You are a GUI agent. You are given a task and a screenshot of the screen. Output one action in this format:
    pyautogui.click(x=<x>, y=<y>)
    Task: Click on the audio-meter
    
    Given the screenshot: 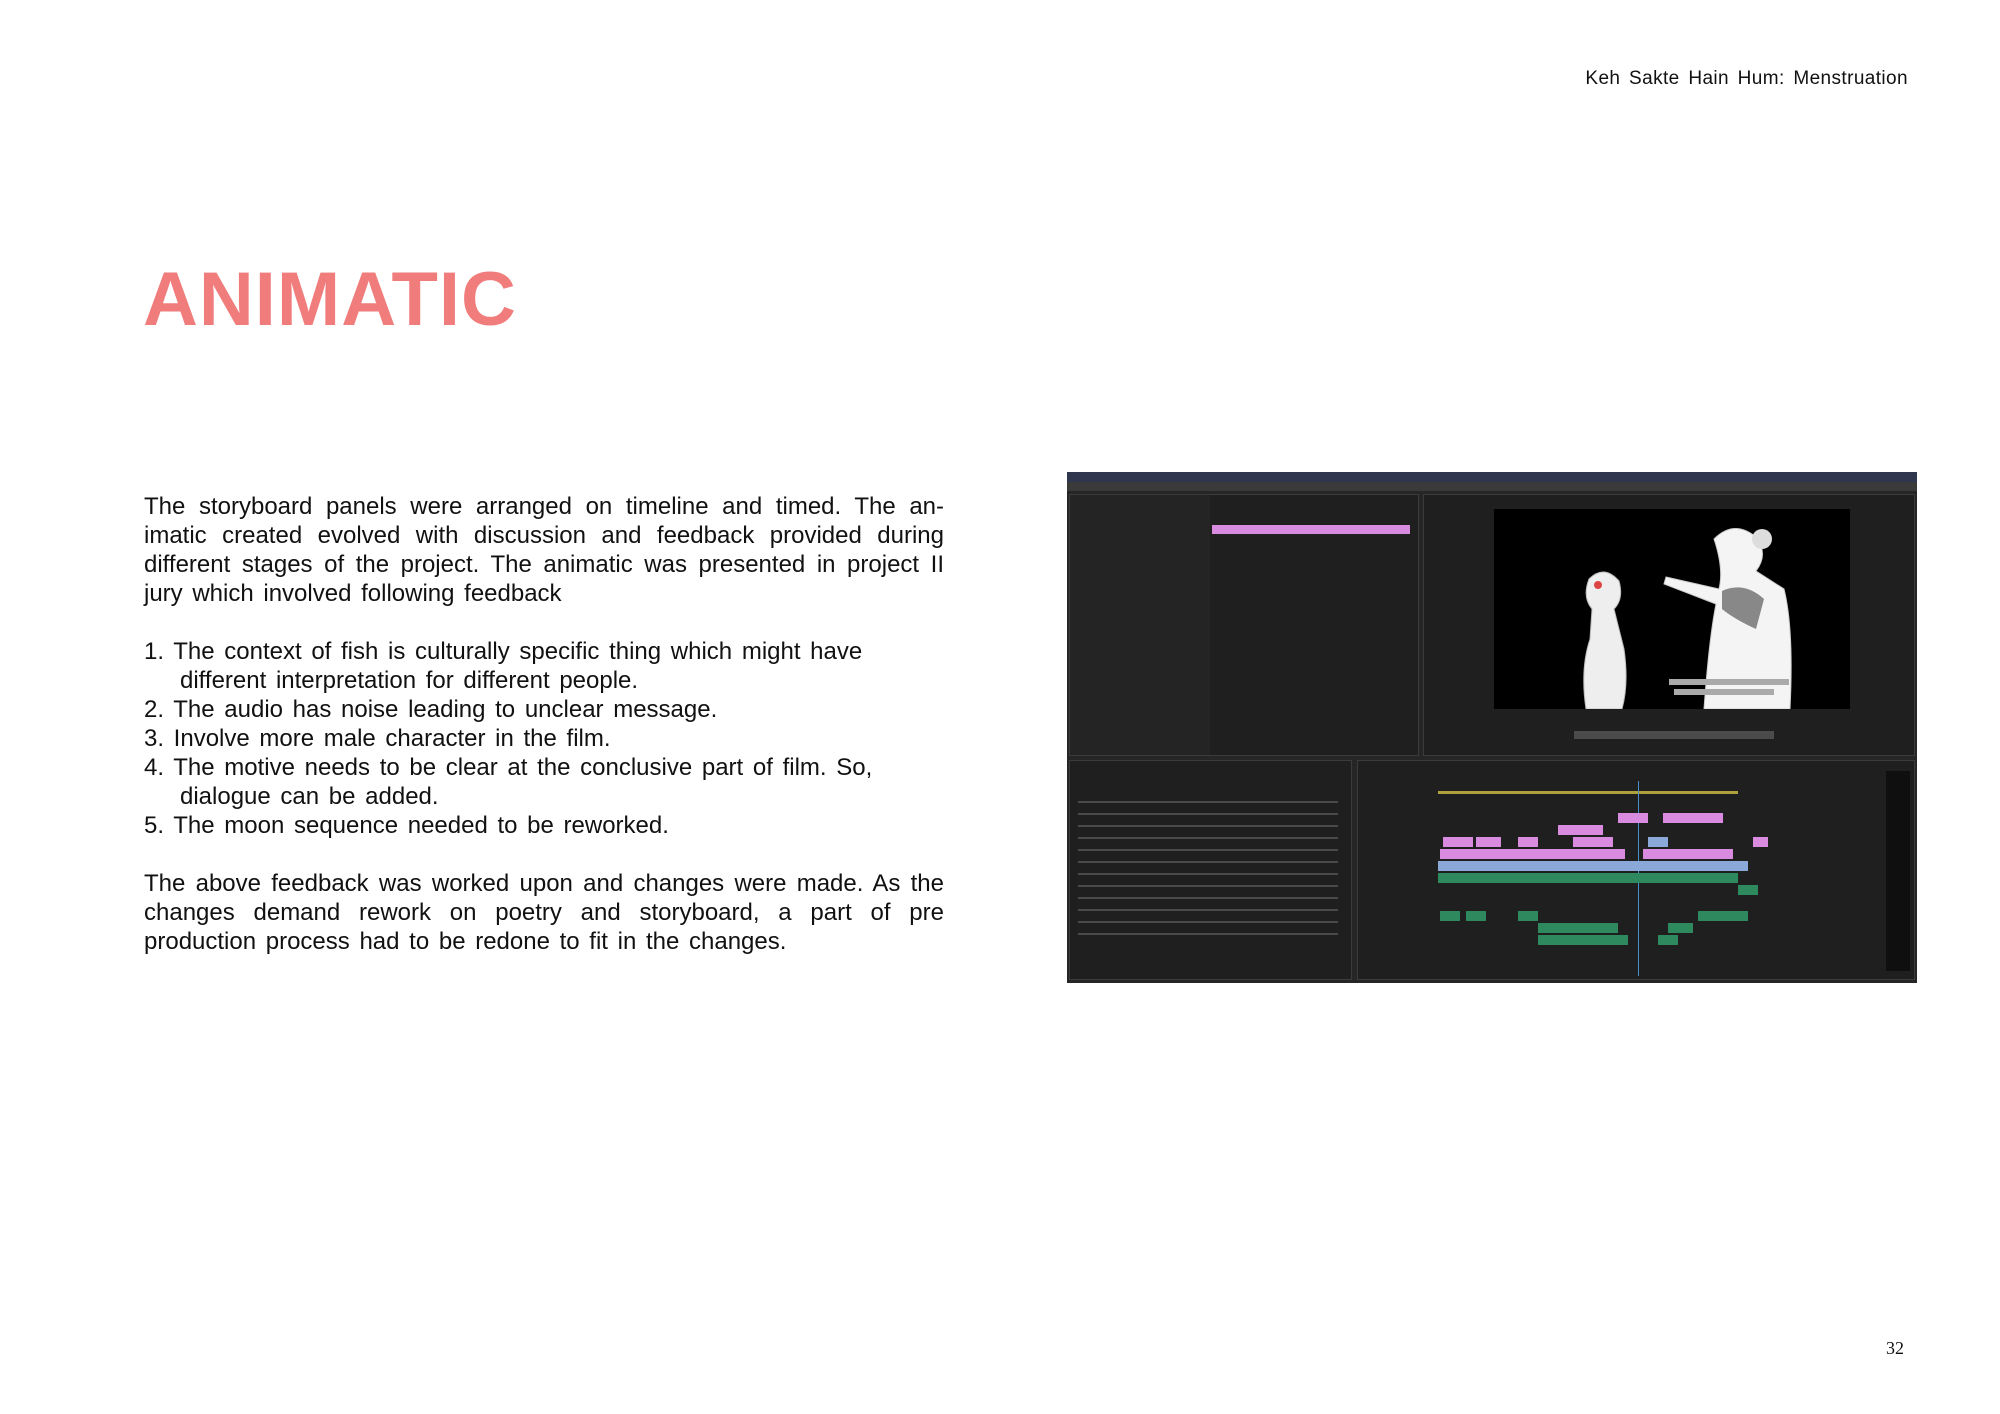 What is the action you would take?
    pyautogui.click(x=1898, y=871)
    